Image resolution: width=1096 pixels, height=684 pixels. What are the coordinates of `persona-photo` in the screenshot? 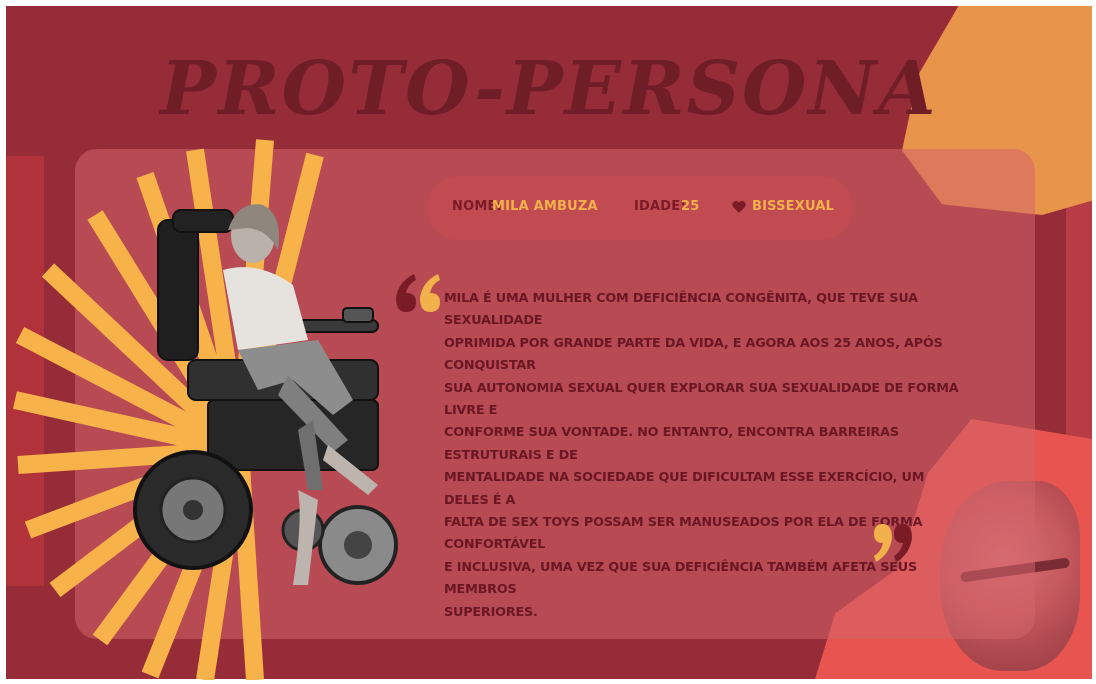 It's located at (265, 394).